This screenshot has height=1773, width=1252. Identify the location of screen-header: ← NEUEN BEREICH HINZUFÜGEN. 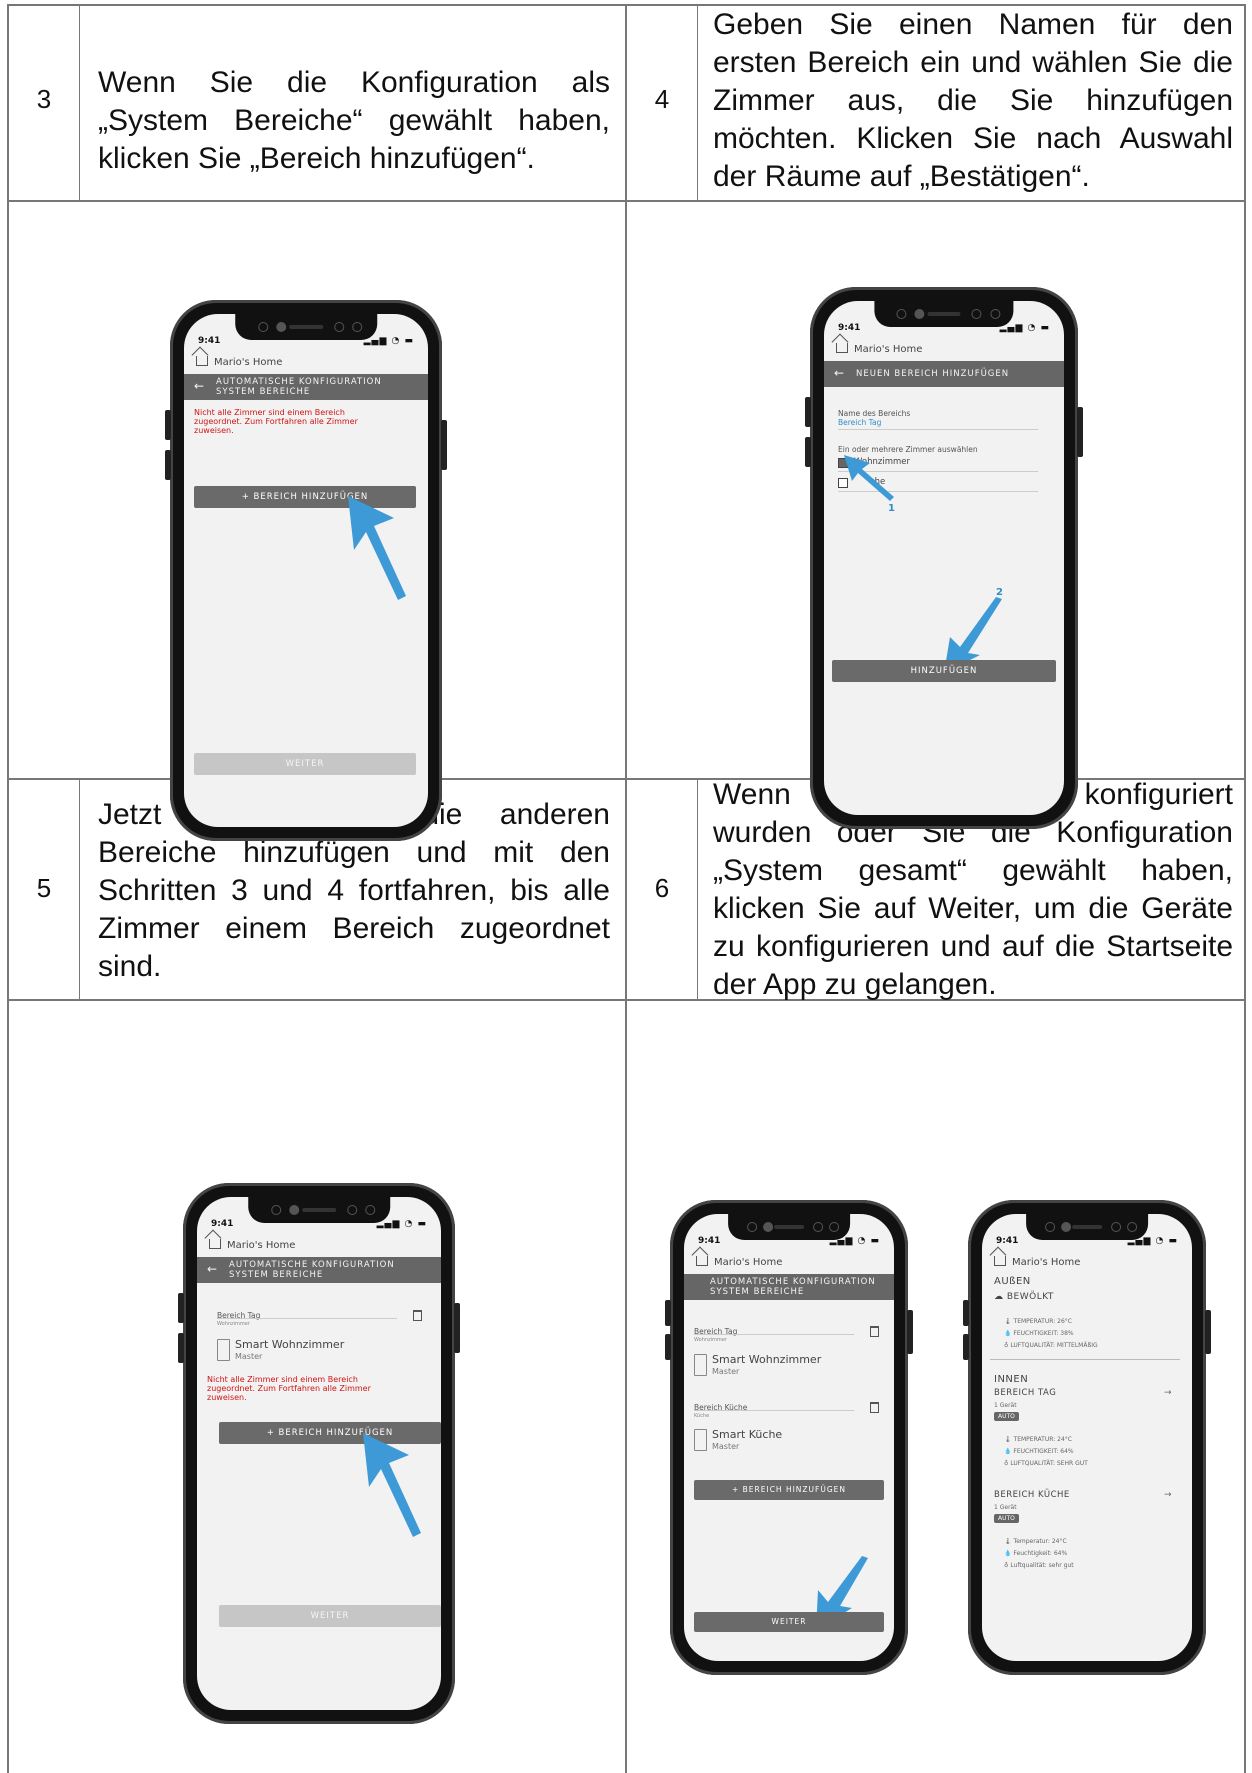
(944, 374).